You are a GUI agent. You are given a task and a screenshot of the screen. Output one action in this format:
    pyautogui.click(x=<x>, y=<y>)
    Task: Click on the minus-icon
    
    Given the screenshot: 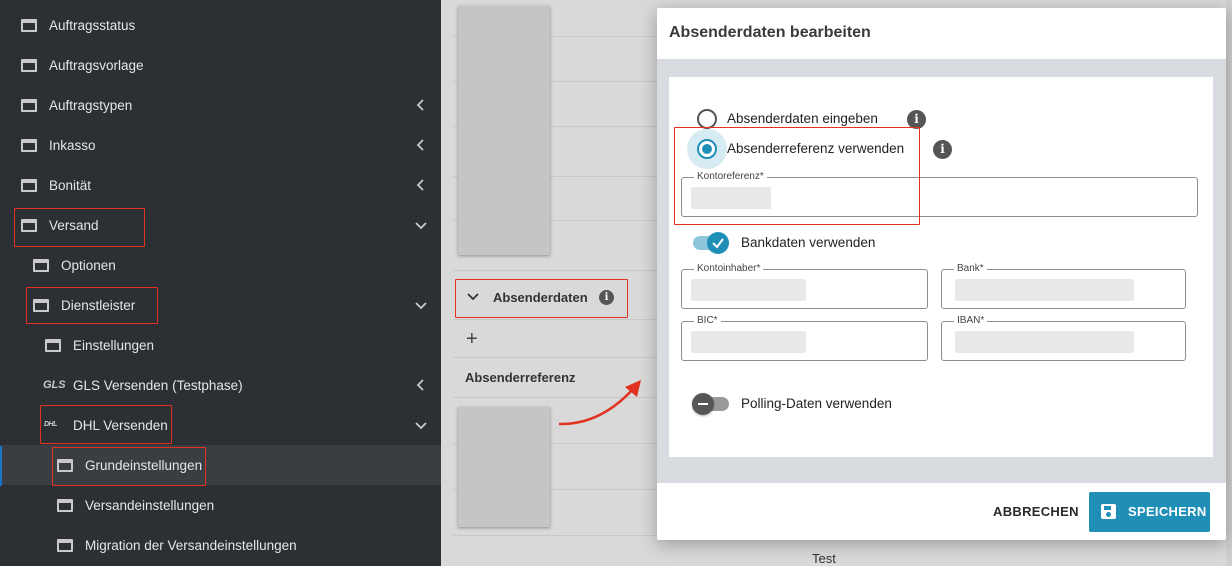 What is the action you would take?
    pyautogui.click(x=703, y=404)
    